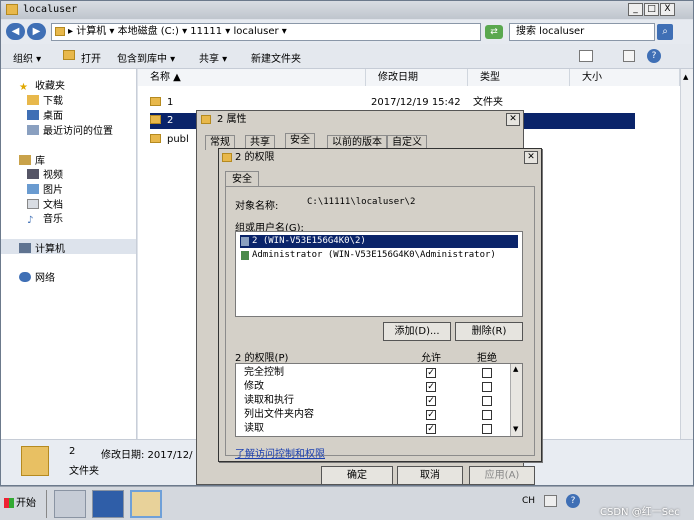  What do you see at coordinates (146, 504) in the screenshot?
I see `explorer-taskbar-icon` at bounding box center [146, 504].